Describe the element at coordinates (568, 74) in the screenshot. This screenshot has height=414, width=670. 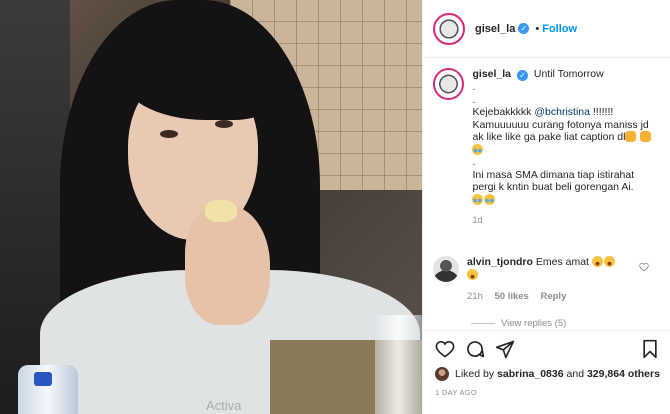
I see `caption-title: Until Tomorrow` at that location.